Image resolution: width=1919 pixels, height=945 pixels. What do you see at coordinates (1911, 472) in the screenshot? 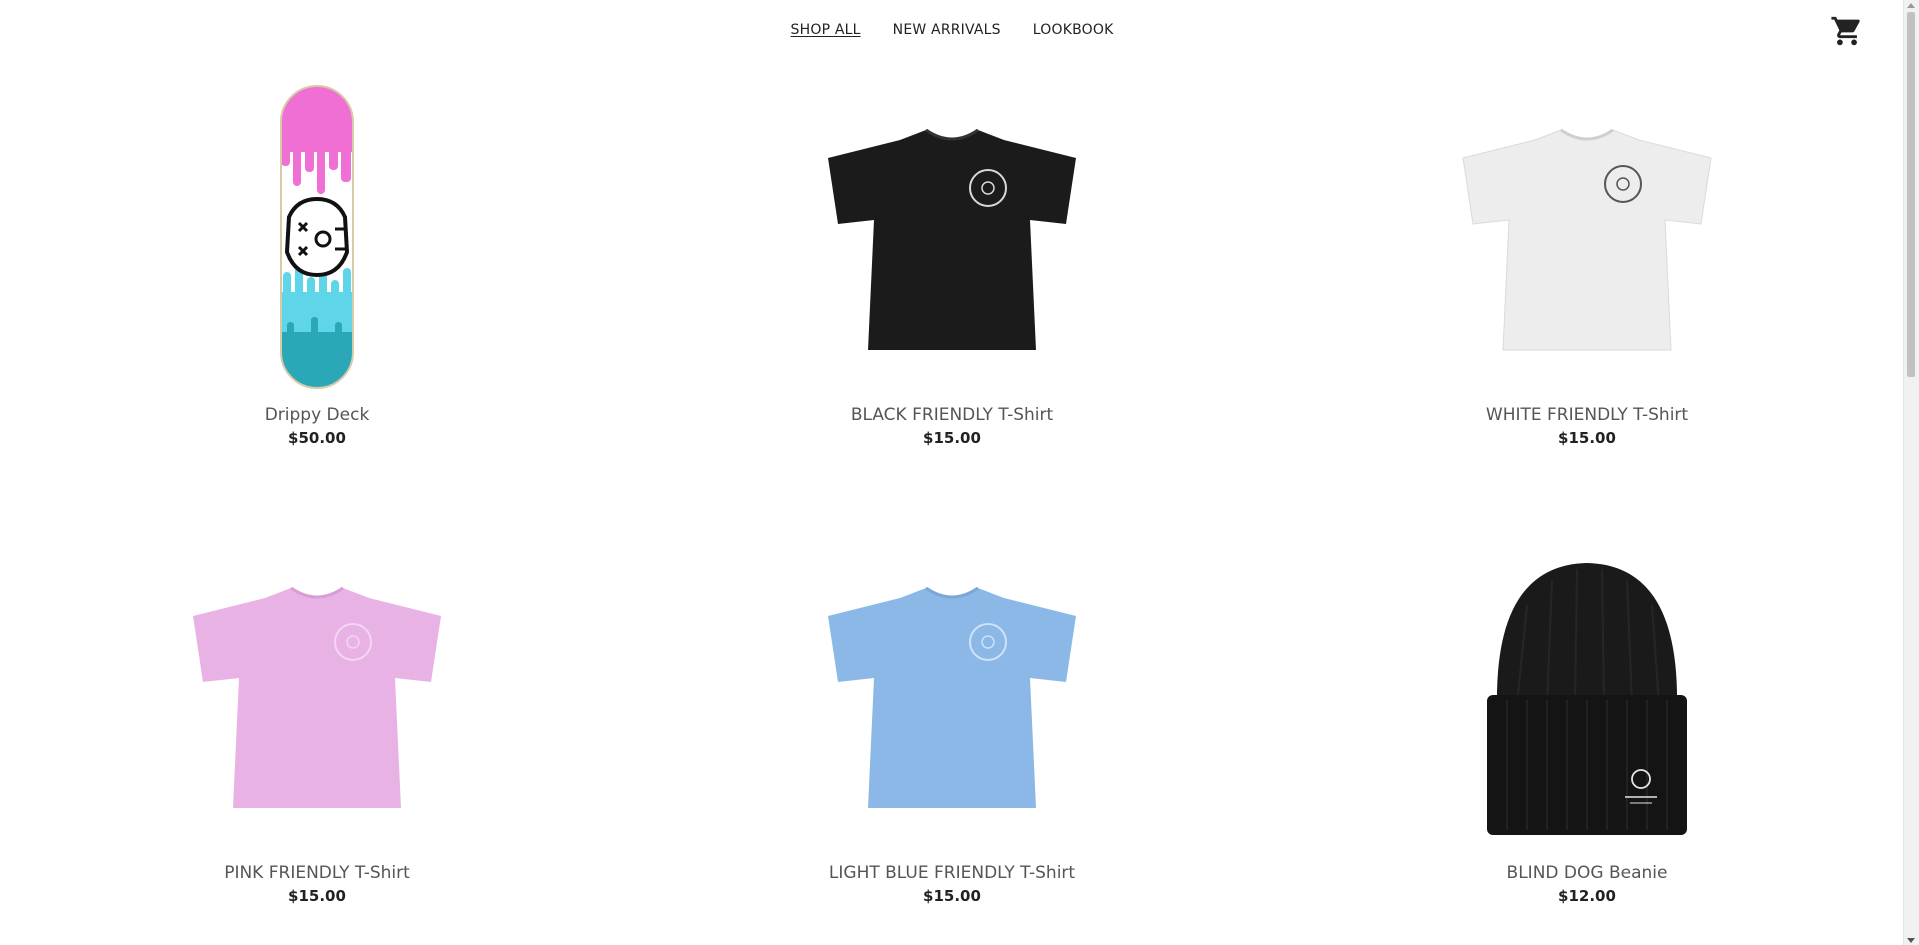
I see `vertical-scrollbar` at bounding box center [1911, 472].